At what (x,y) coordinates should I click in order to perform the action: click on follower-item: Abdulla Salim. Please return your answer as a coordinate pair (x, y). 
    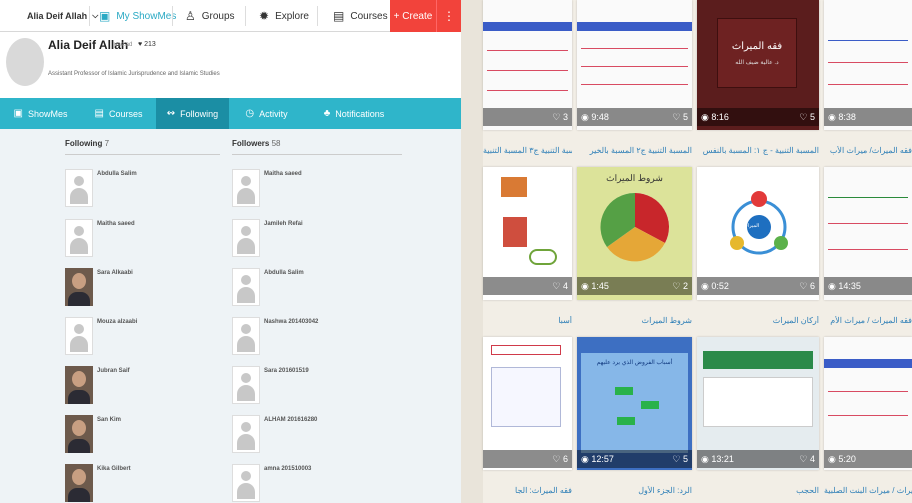
    Looking at the image, I should click on (317, 288).